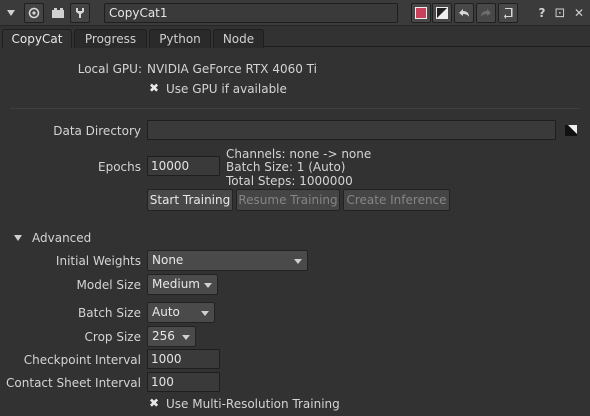  I want to click on close-icon: ✕, so click(579, 13).